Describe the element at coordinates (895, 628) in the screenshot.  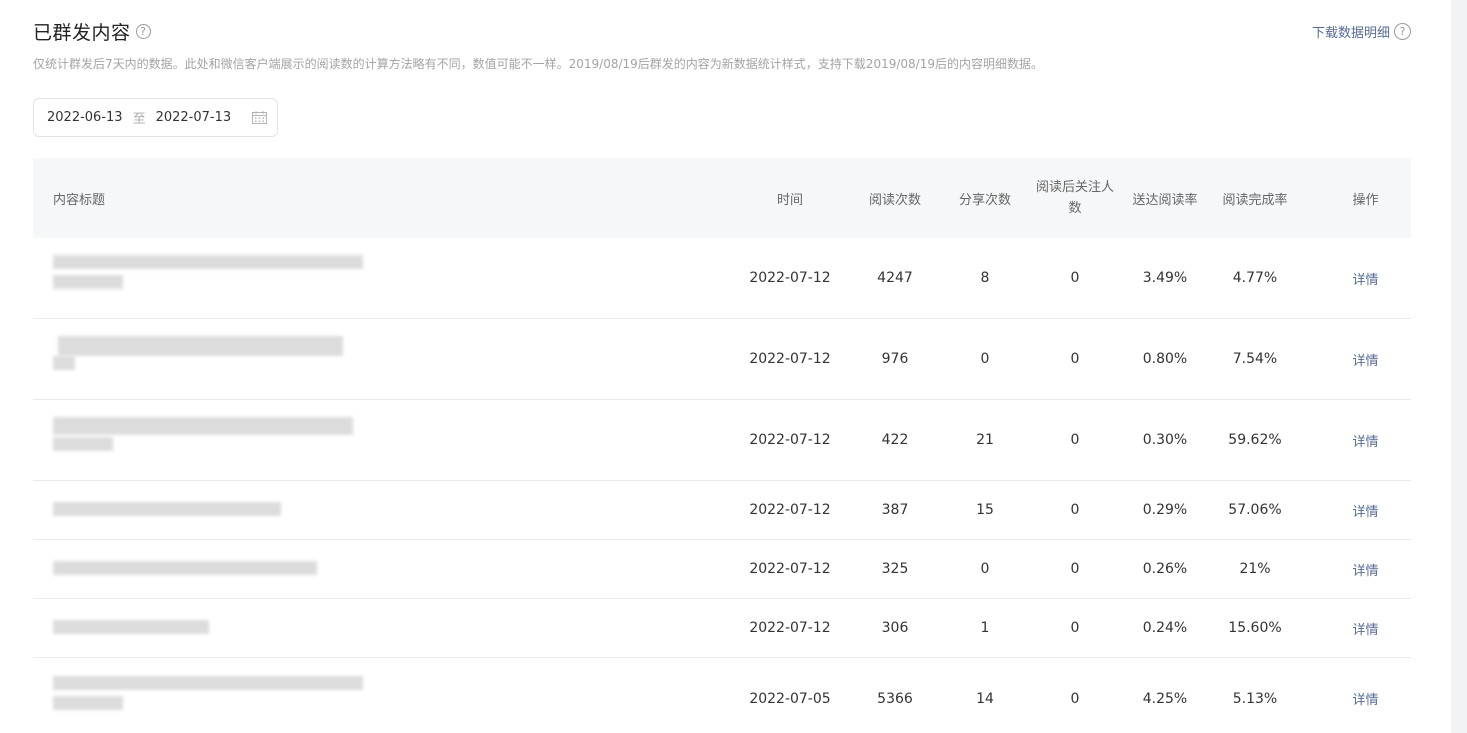
I see `cell-reads: 306` at that location.